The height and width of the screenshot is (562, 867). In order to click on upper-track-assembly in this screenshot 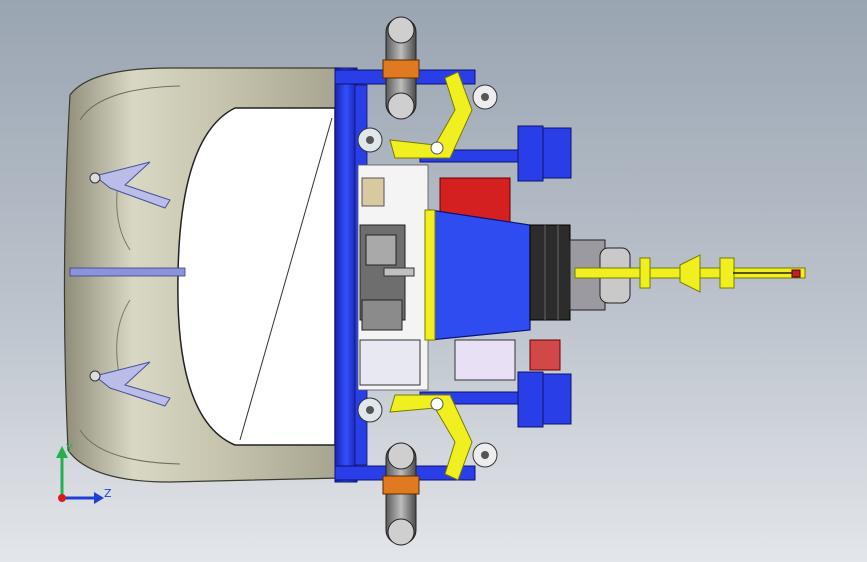, I will do `click(440, 68)`.